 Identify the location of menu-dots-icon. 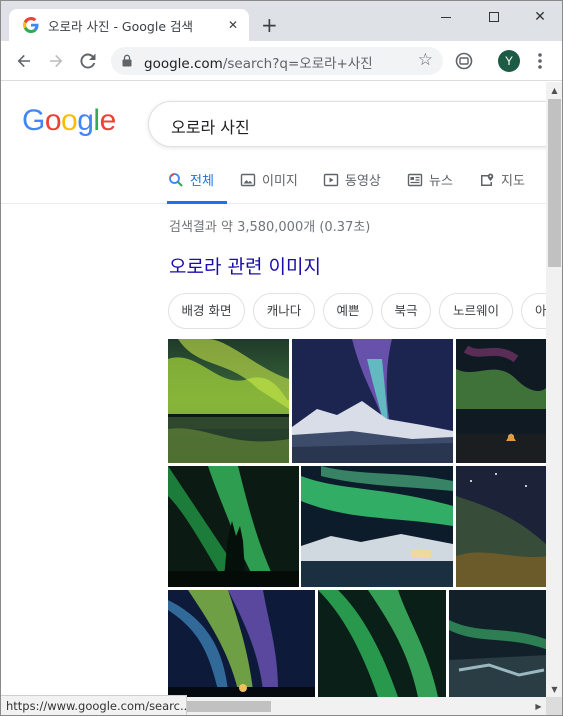
(540, 61).